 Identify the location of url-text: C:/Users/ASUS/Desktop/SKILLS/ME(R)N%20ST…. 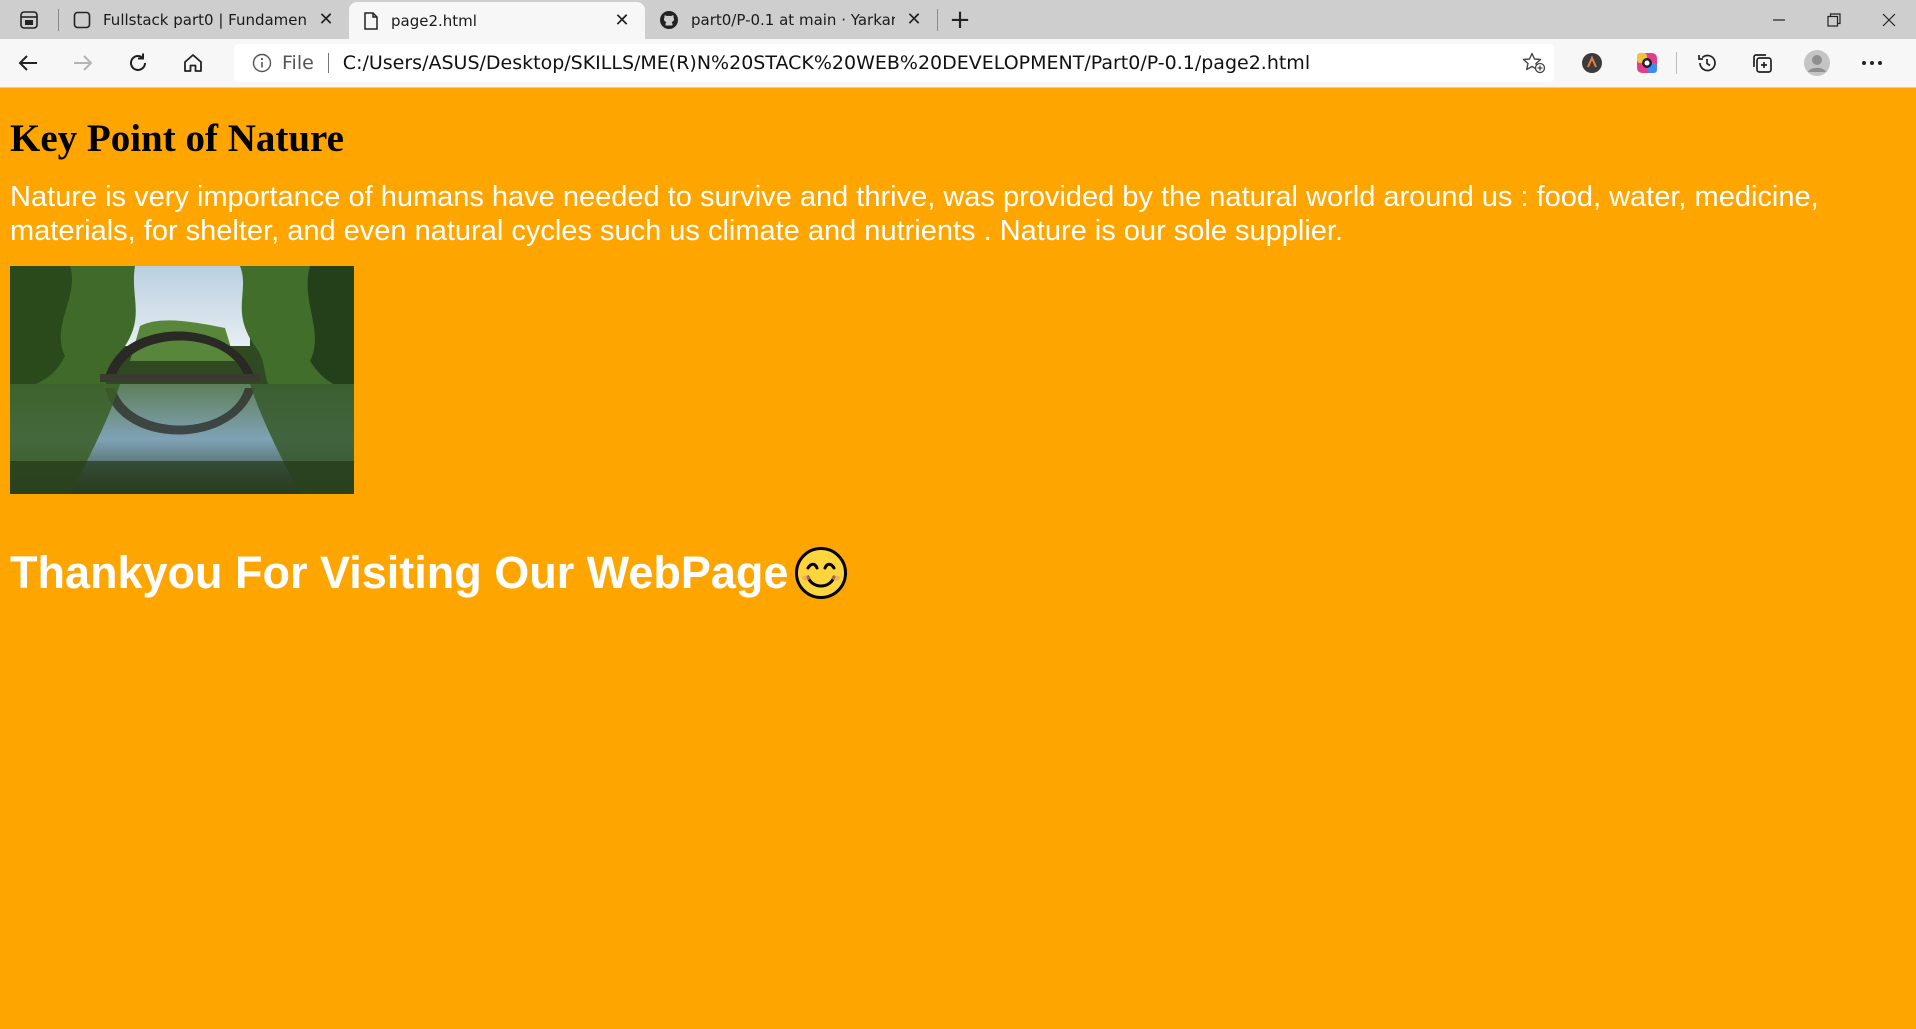
(928, 63).